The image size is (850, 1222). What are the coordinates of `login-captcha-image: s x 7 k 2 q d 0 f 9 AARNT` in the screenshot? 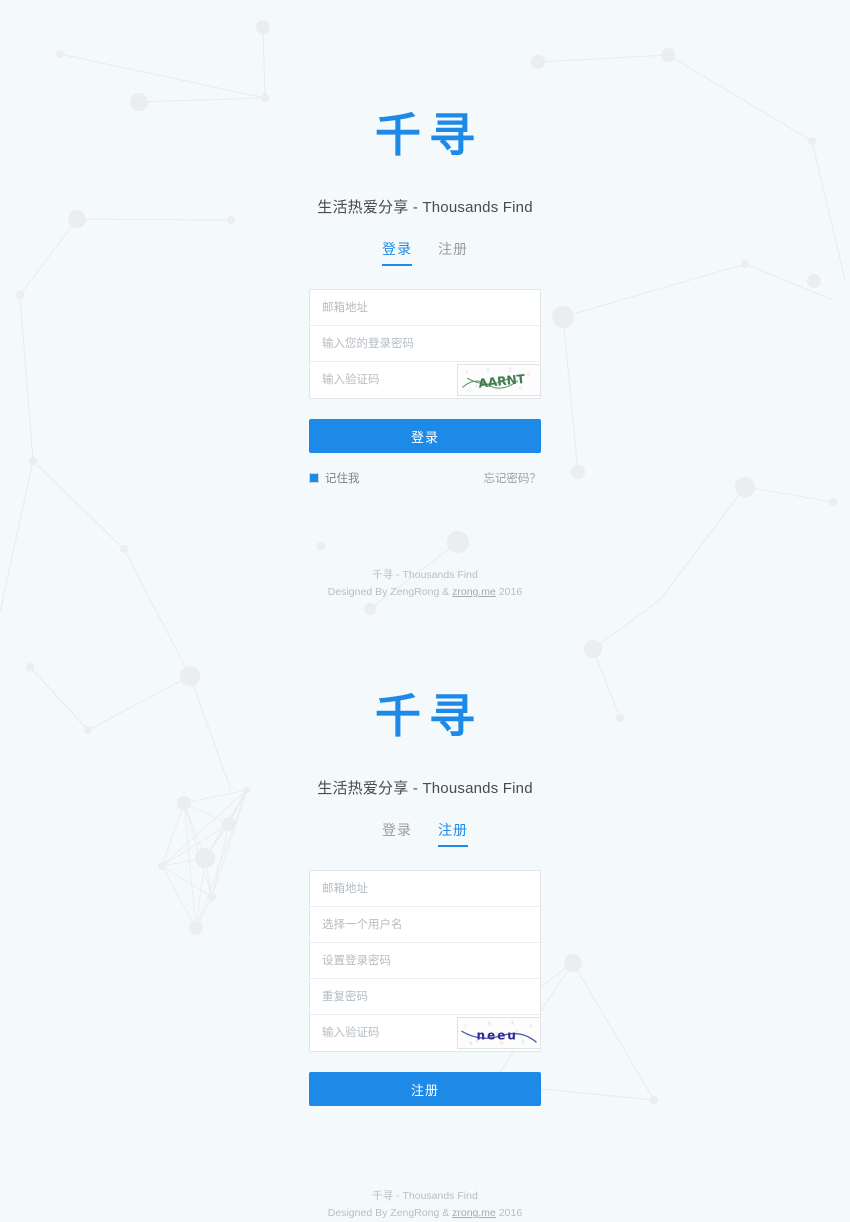 It's located at (499, 380).